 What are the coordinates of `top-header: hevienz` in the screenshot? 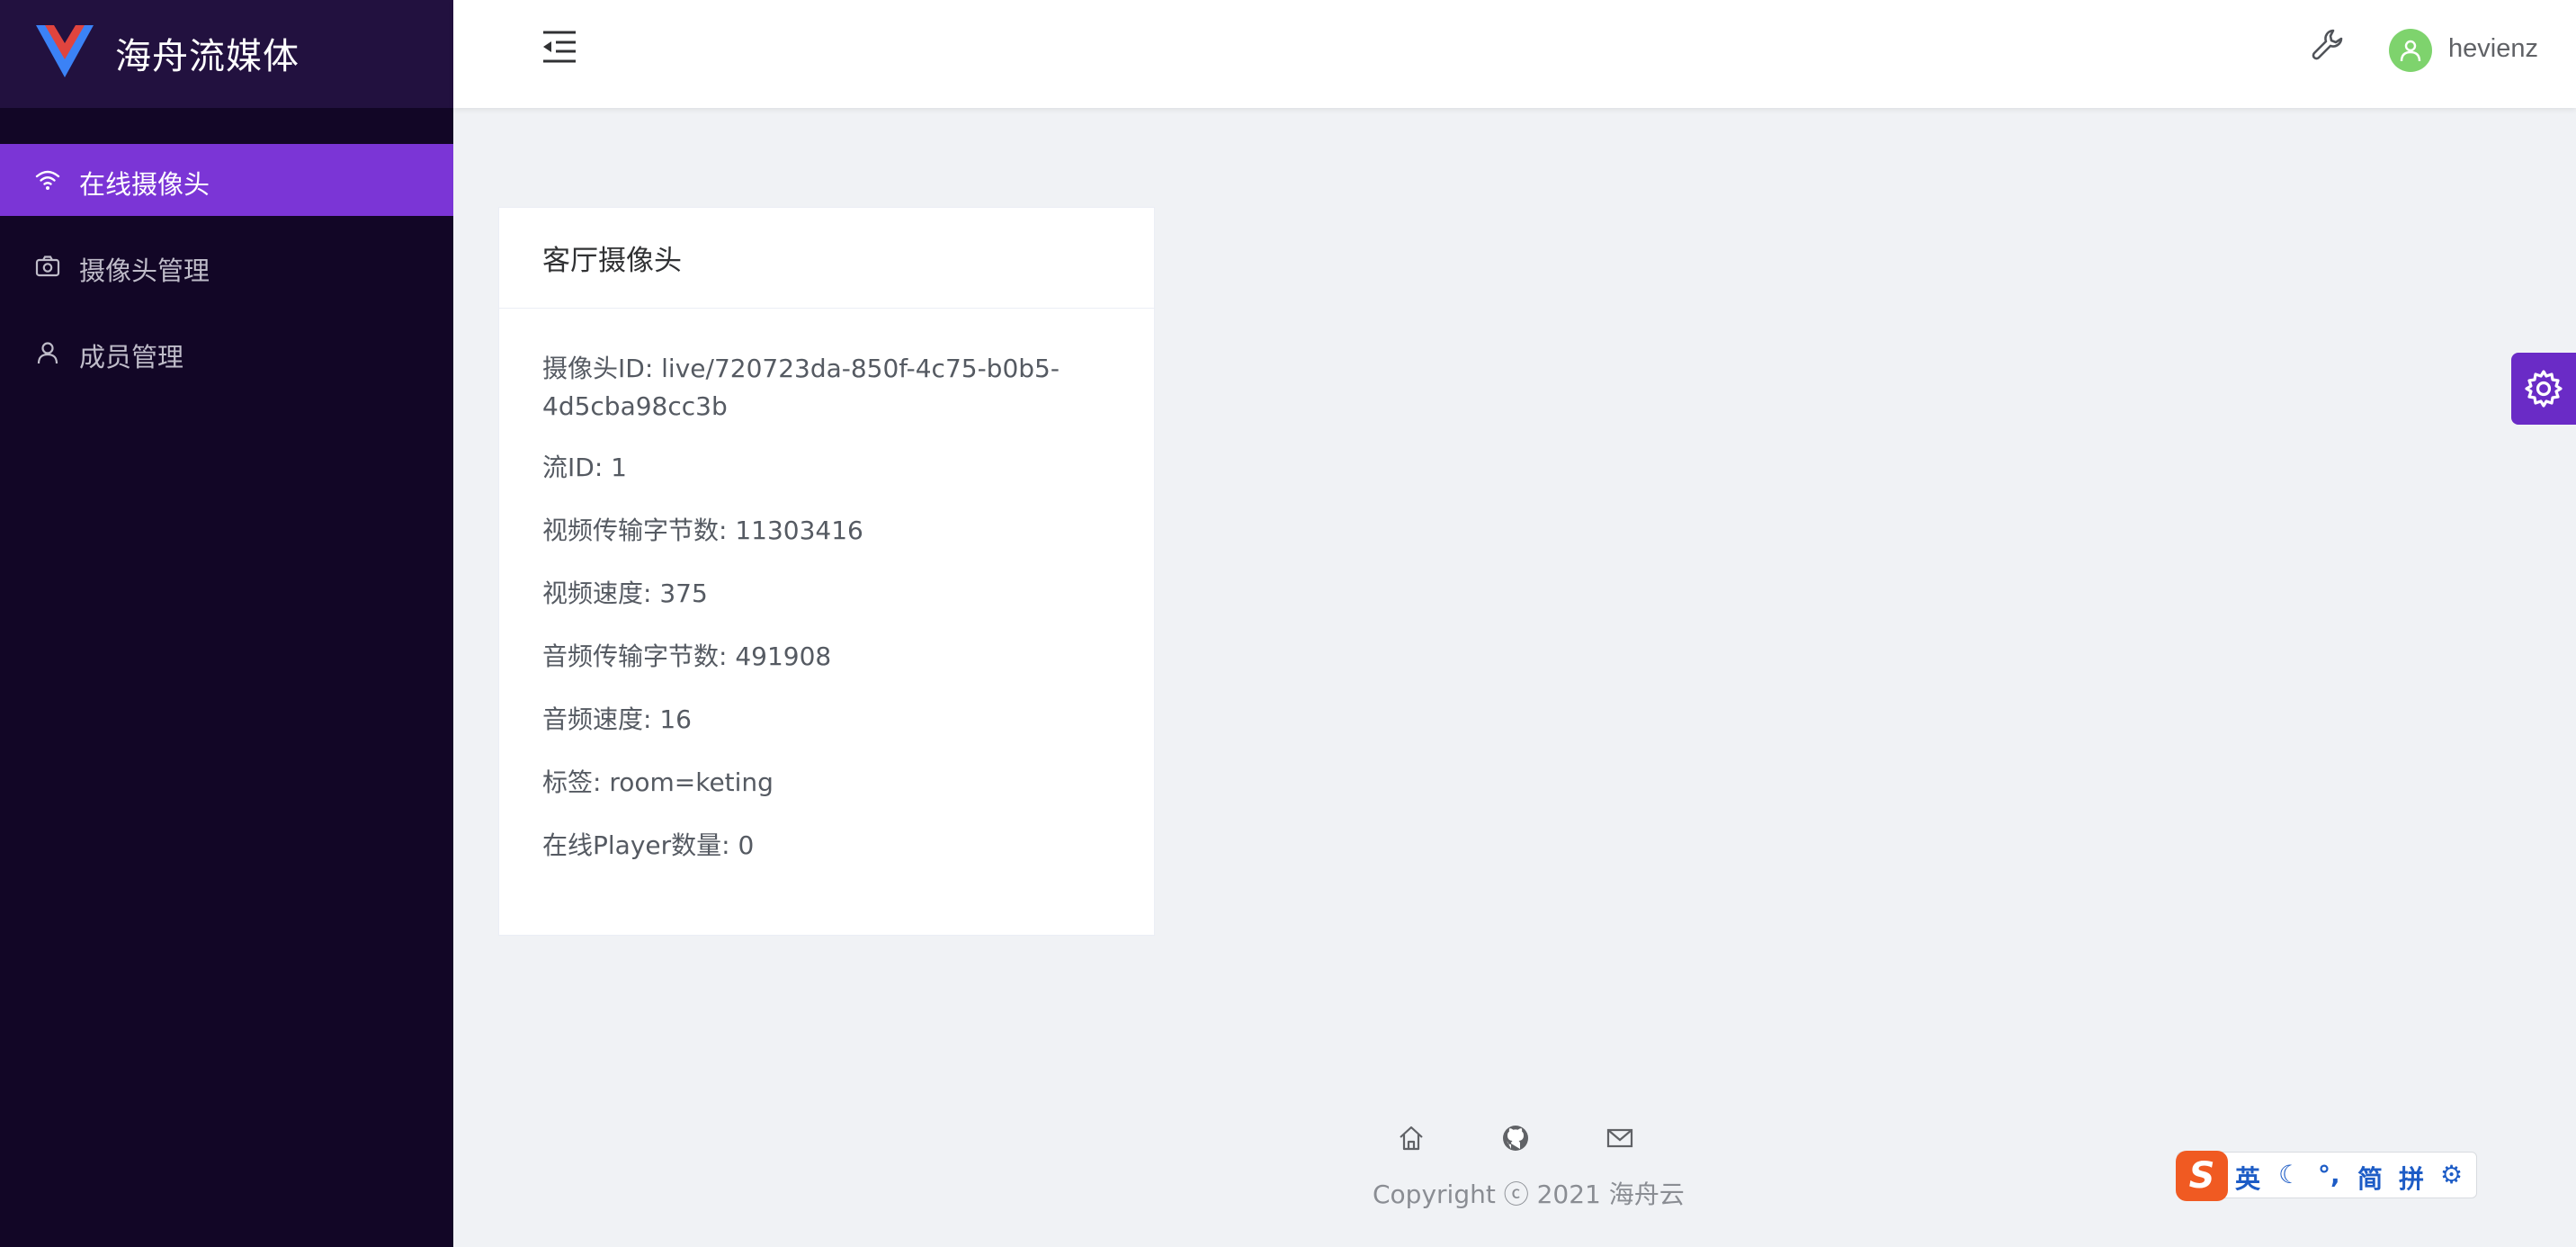 It's located at (1514, 54).